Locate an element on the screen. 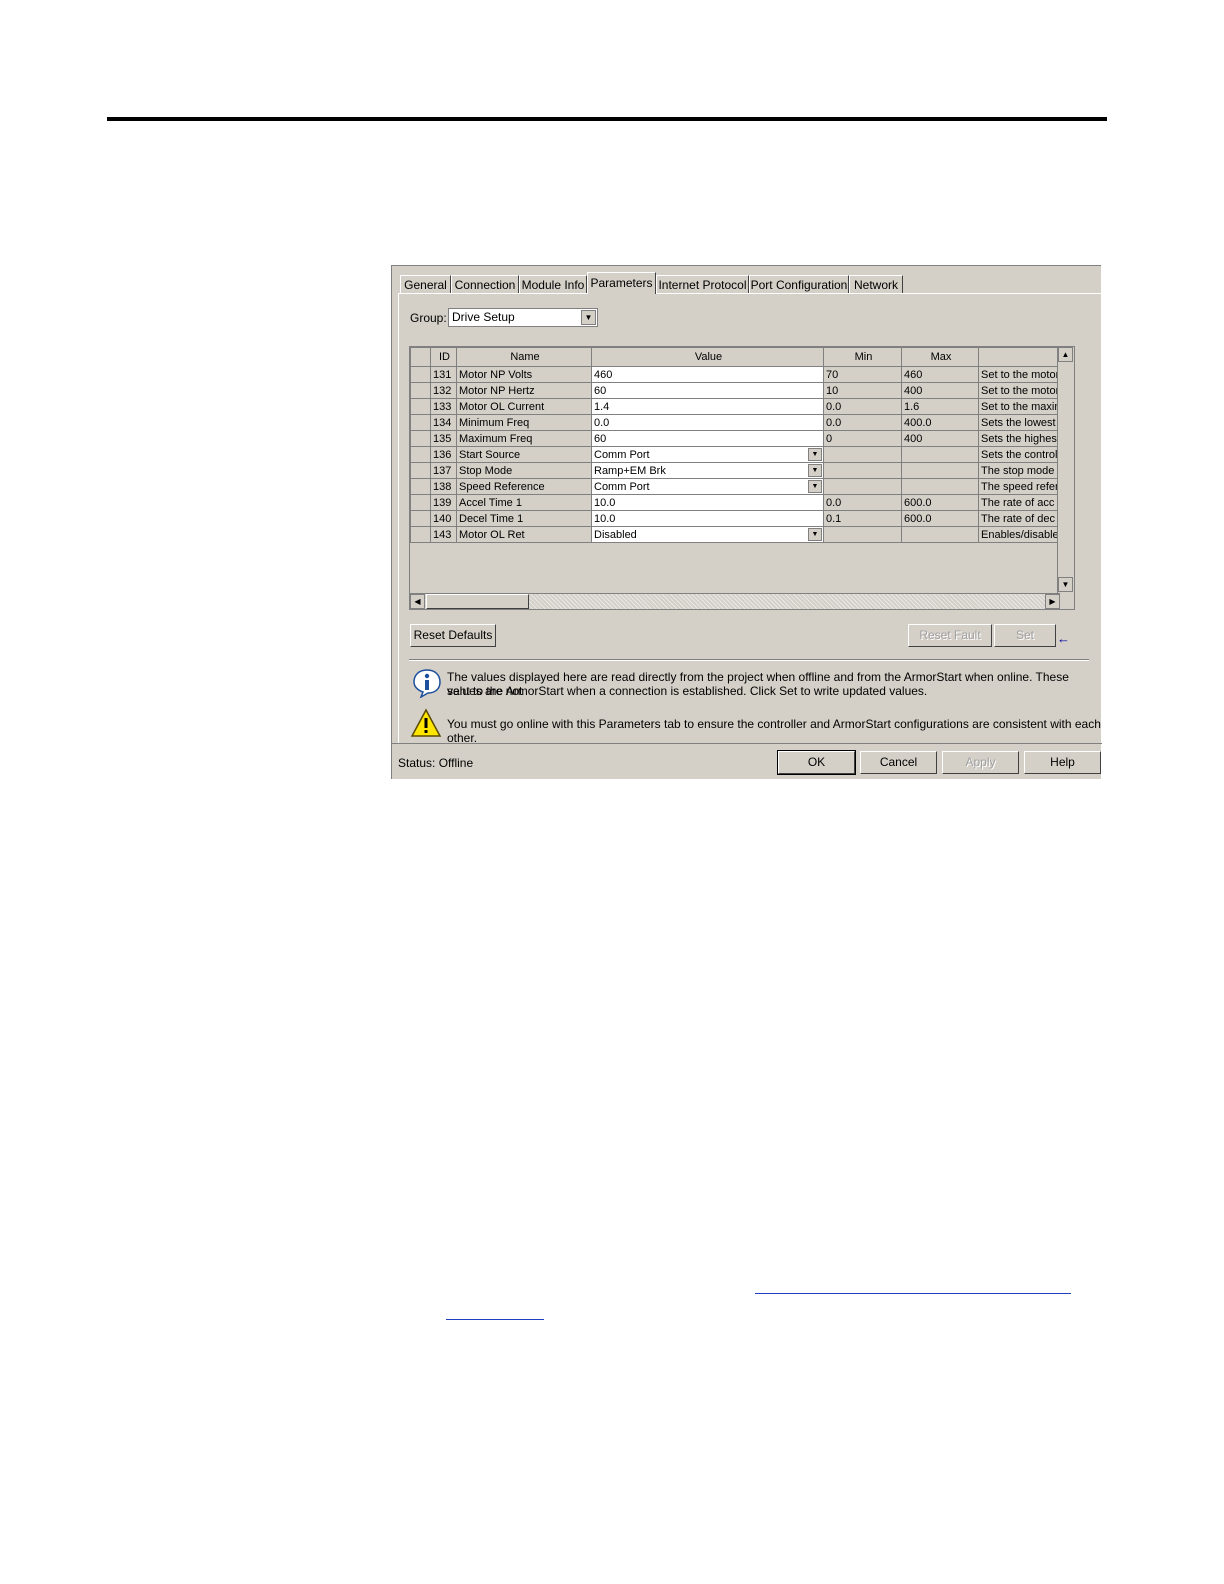  cell-description-text: The rate of acc is located at coordinates (1018, 502).